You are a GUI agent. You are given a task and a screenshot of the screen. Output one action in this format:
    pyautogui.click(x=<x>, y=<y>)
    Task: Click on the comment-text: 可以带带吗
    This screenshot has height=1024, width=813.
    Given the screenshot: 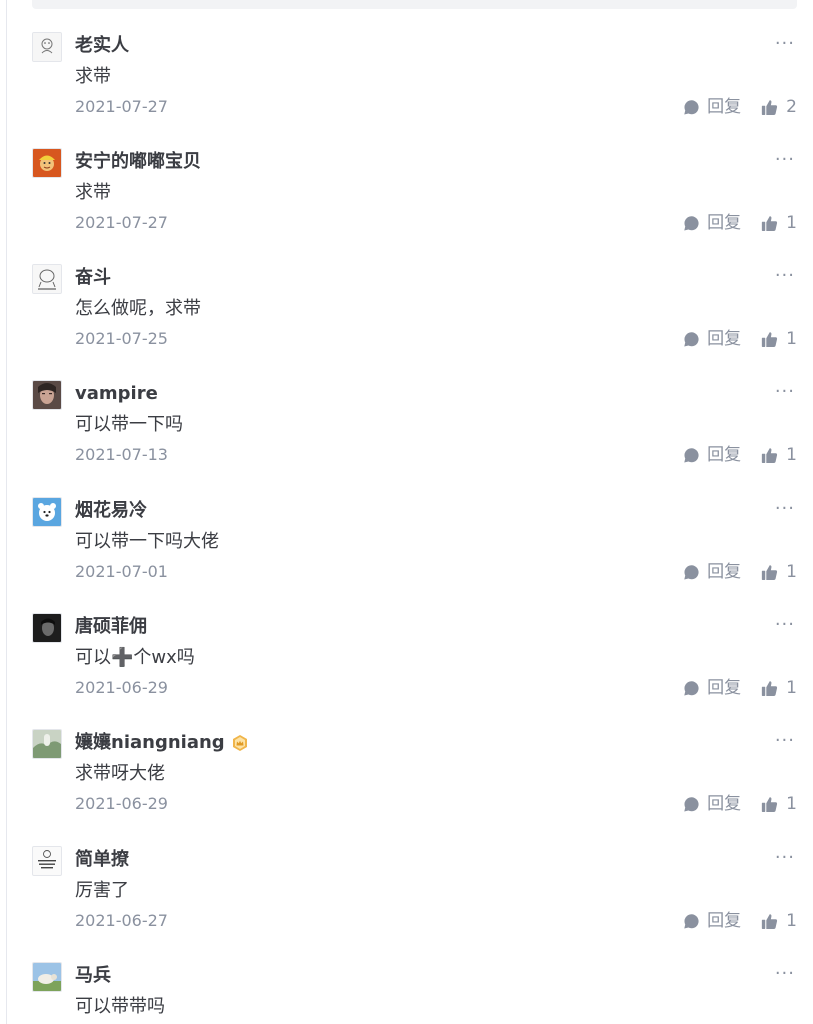 What is the action you would take?
    pyautogui.click(x=120, y=1006)
    